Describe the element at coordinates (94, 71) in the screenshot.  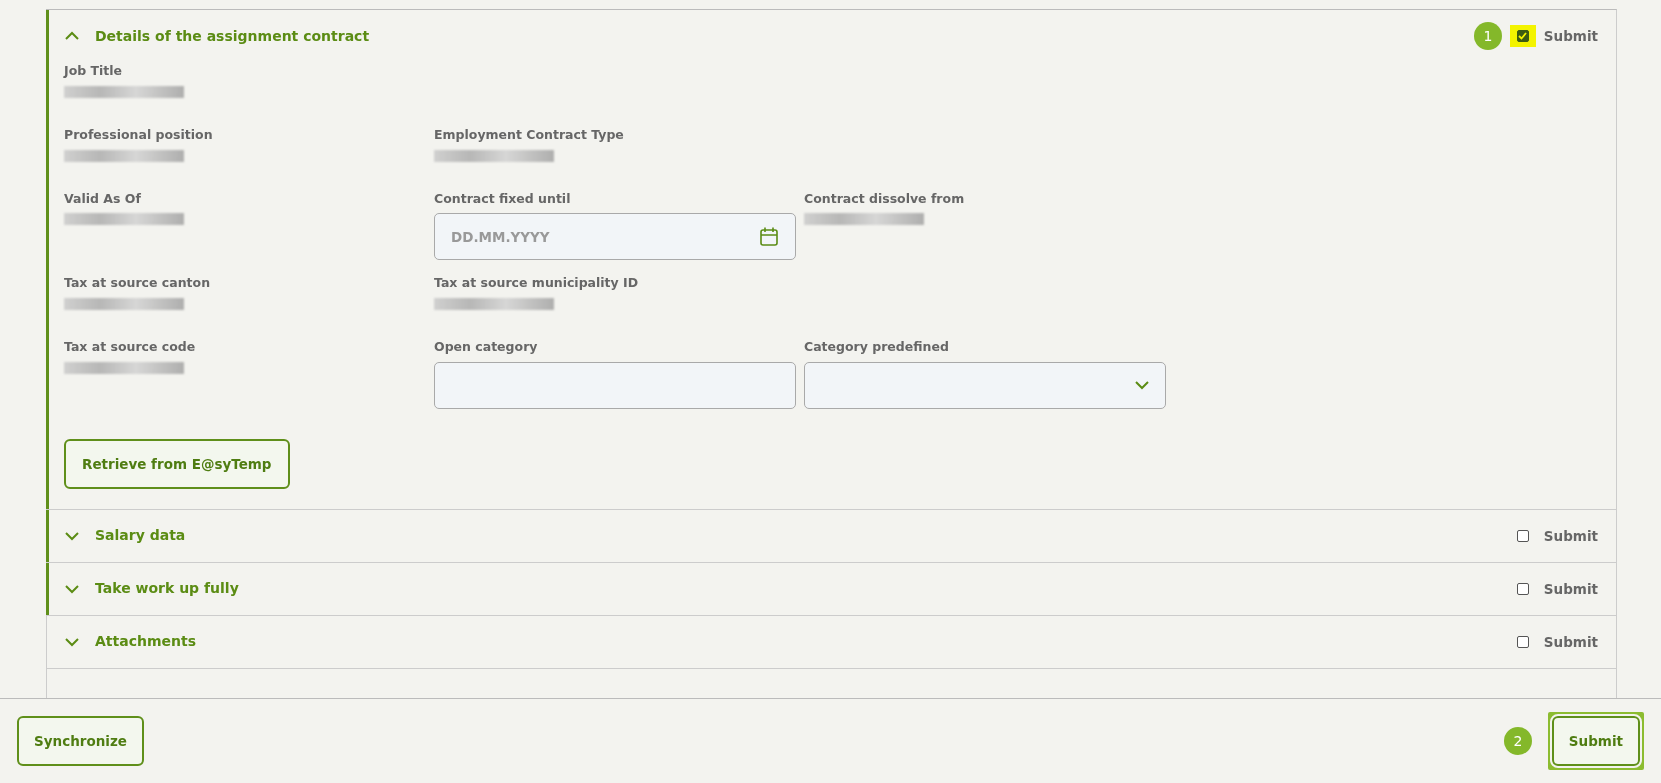
I see `field-label: Job Title` at that location.